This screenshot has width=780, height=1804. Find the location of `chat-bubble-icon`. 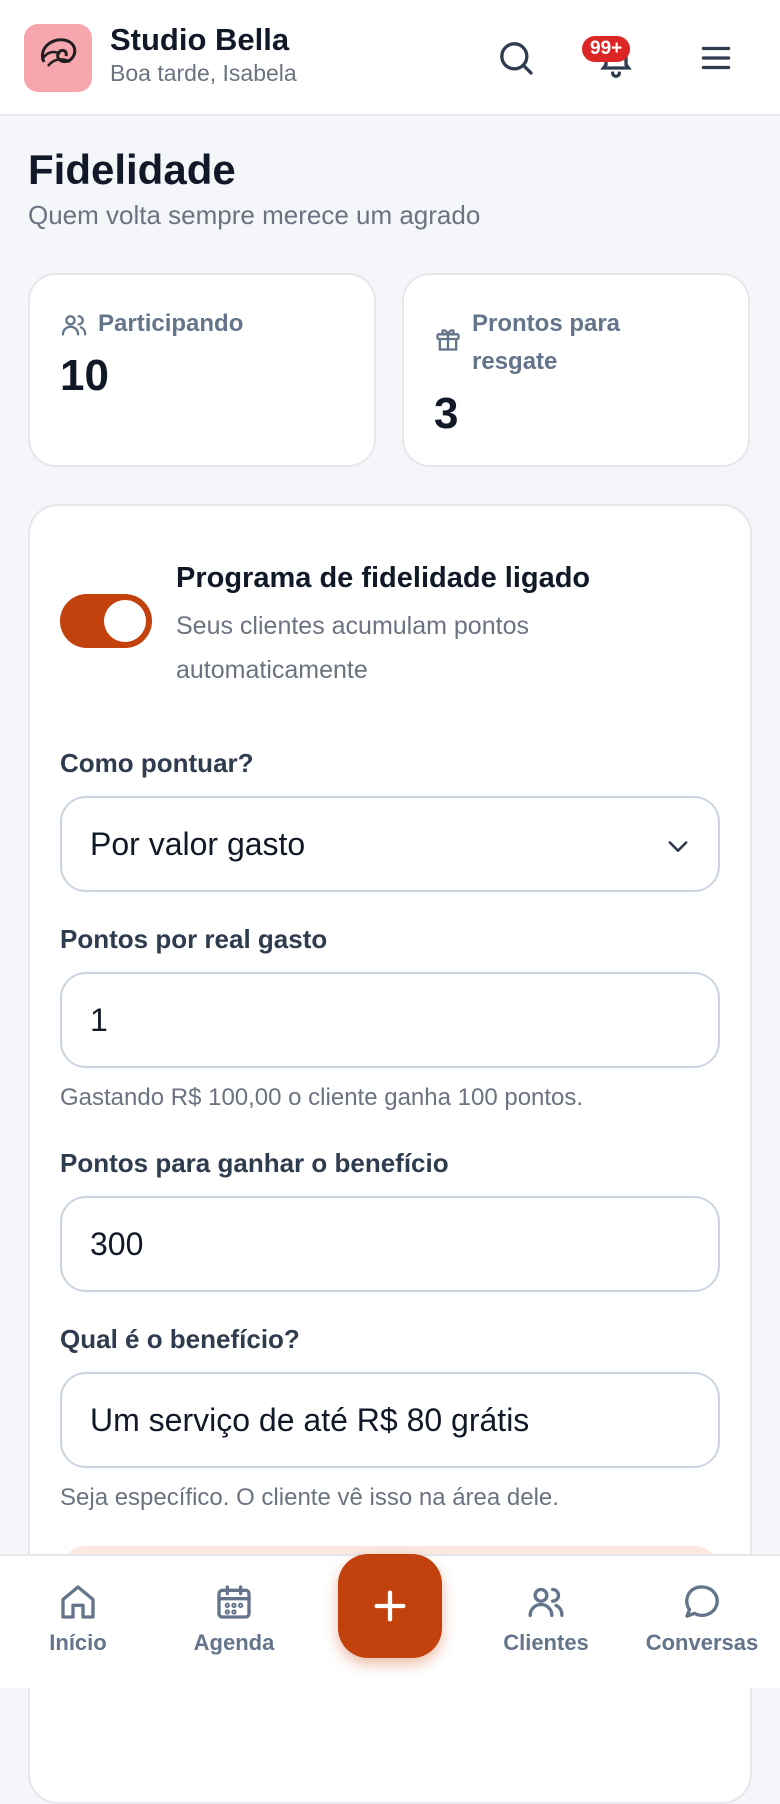

chat-bubble-icon is located at coordinates (702, 1601).